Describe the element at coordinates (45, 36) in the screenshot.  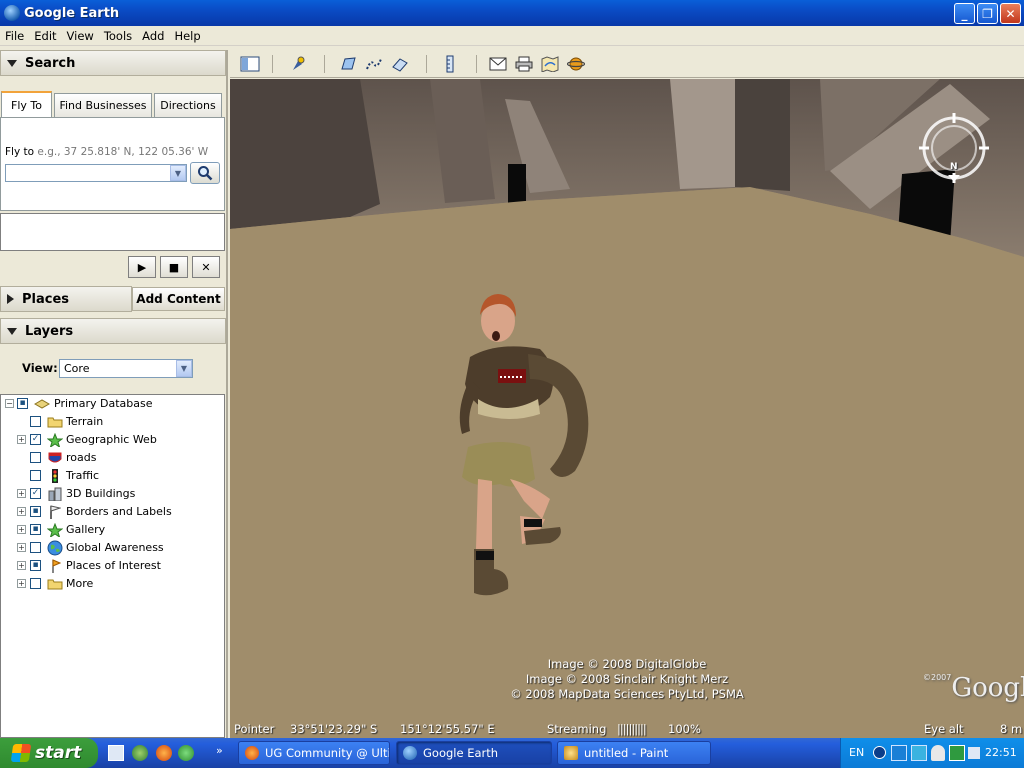
I see `menu-edit: Edit` at that location.